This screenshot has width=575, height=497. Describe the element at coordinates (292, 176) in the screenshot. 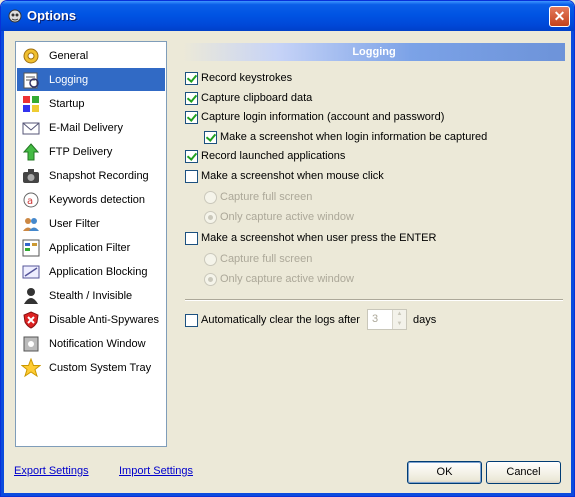

I see `option-label: Make a screenshot when mouse click` at that location.